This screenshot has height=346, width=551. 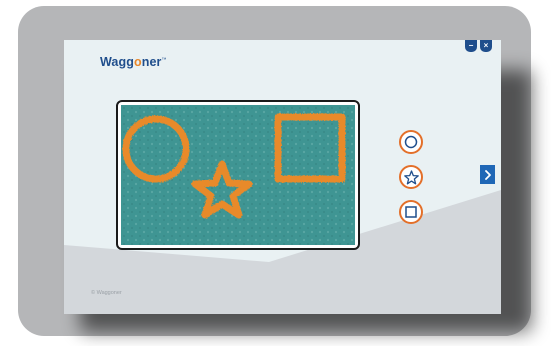 I want to click on square-icon, so click(x=411, y=212).